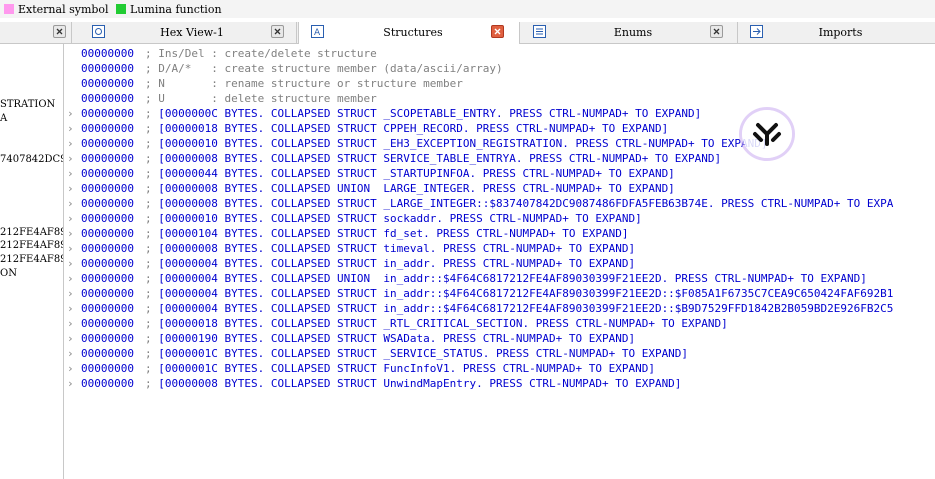  What do you see at coordinates (413, 32) in the screenshot?
I see `tab-label: Structures` at bounding box center [413, 32].